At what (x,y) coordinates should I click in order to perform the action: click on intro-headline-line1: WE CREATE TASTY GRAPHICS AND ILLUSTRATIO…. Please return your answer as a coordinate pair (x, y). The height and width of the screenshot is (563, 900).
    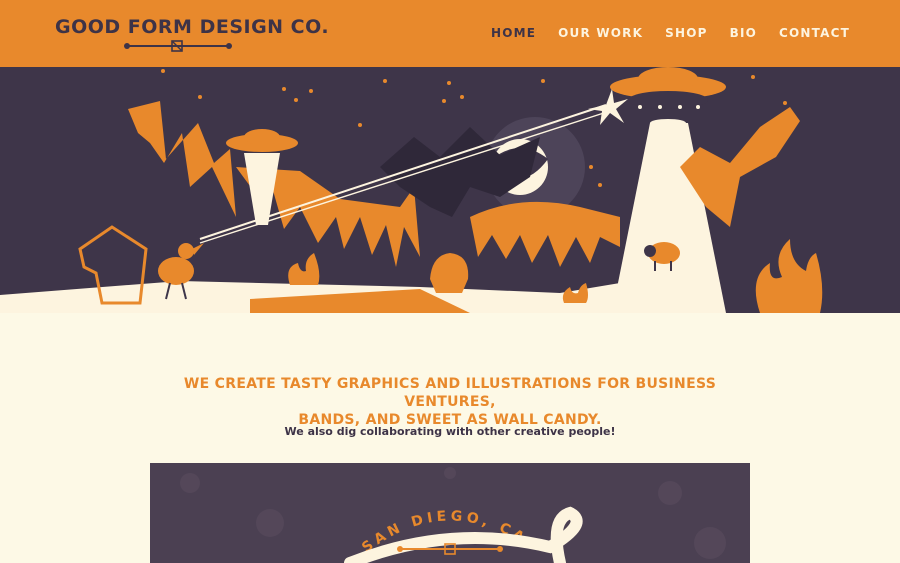
    Looking at the image, I should click on (450, 393).